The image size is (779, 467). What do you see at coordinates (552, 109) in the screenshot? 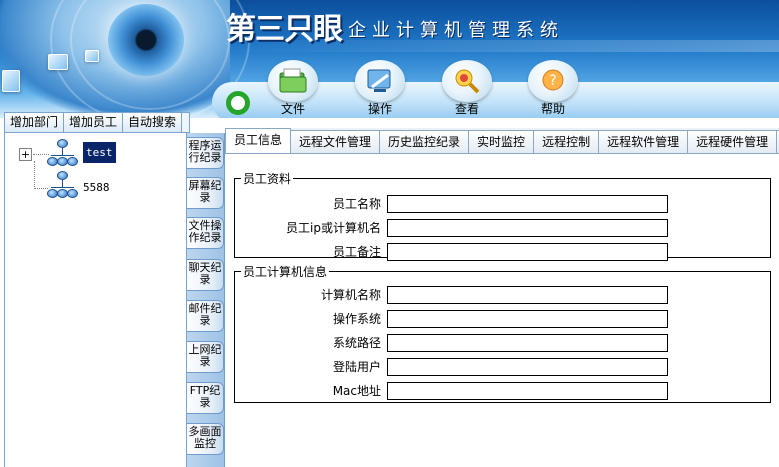
I see `toolbar-help-label: 帮助` at bounding box center [552, 109].